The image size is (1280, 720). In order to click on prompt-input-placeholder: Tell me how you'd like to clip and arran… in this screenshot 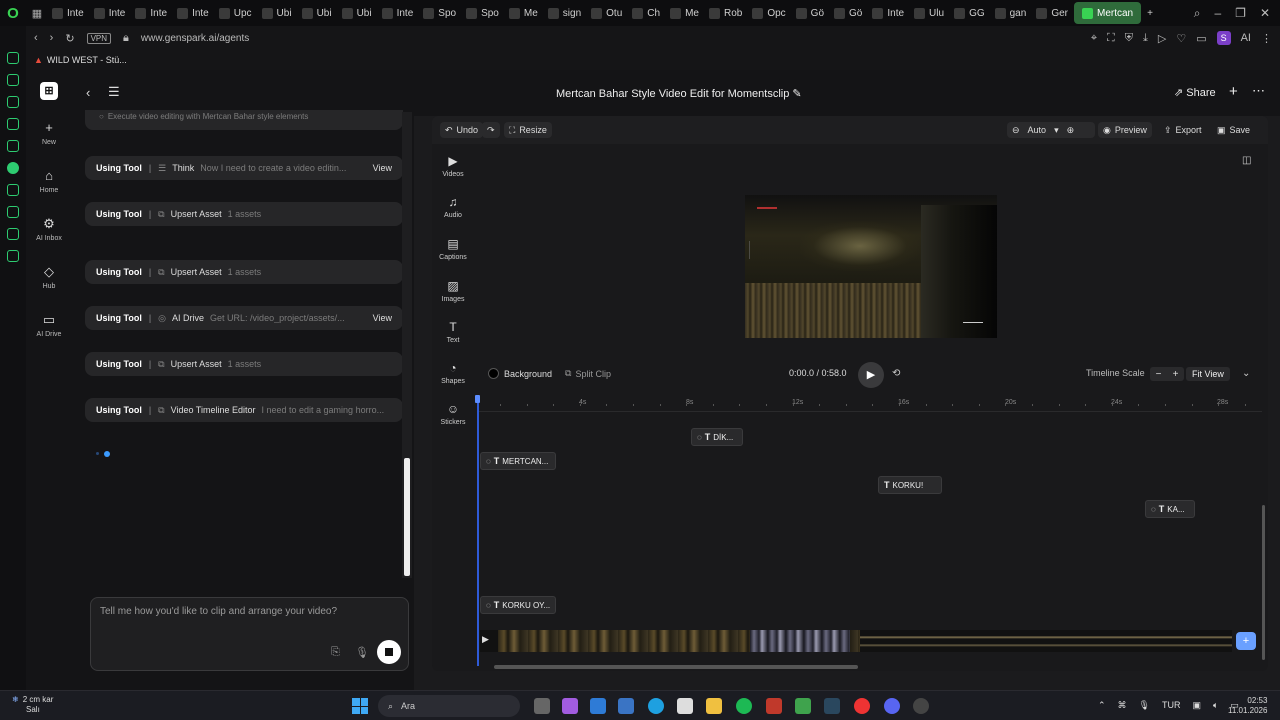, I will do `click(218, 611)`.